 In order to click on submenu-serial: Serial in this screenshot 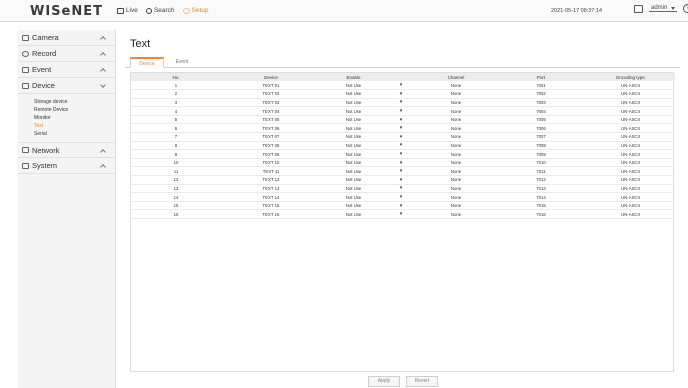, I will do `click(74, 134)`.